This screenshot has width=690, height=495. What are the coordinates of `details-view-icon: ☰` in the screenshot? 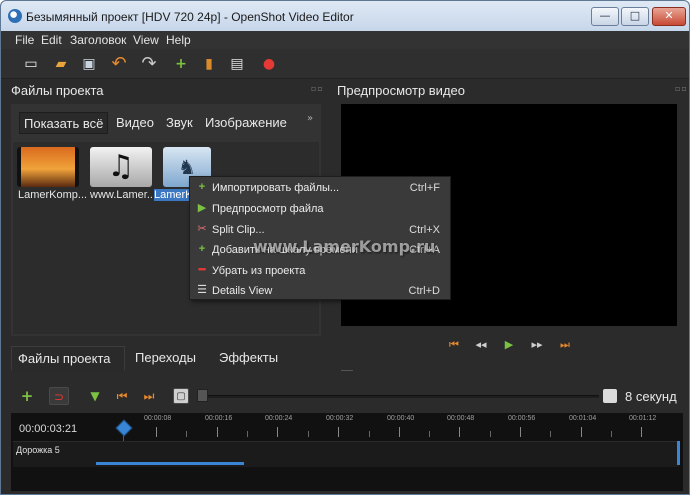 It's located at (202, 290).